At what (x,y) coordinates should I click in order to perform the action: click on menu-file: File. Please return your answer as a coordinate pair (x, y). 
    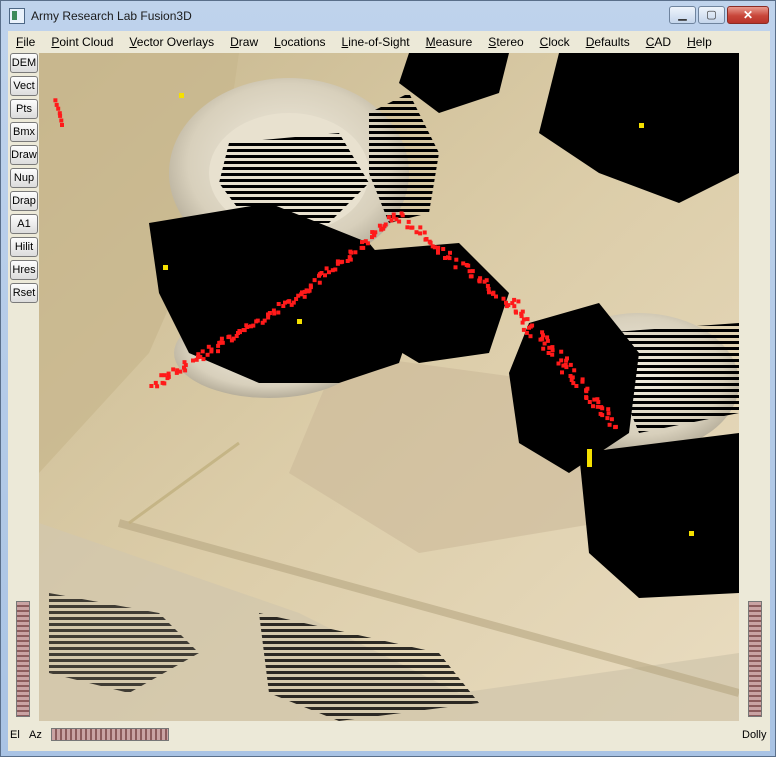
    Looking at the image, I should click on (25, 42).